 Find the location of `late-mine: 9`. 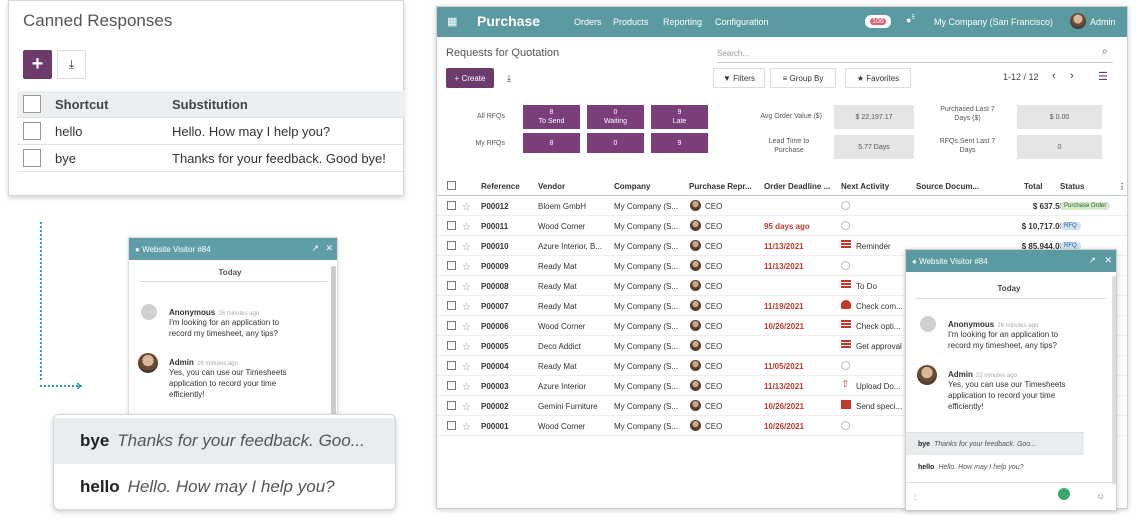

late-mine: 9 is located at coordinates (679, 143).